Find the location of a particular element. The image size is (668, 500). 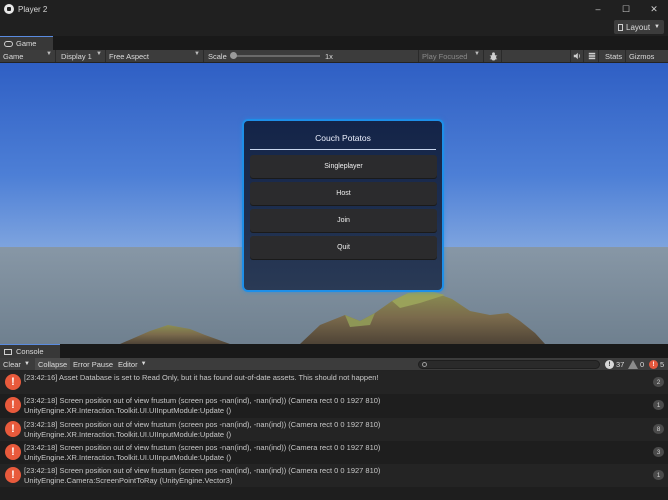

editor-menubar: Layout ▼ is located at coordinates (334, 27).